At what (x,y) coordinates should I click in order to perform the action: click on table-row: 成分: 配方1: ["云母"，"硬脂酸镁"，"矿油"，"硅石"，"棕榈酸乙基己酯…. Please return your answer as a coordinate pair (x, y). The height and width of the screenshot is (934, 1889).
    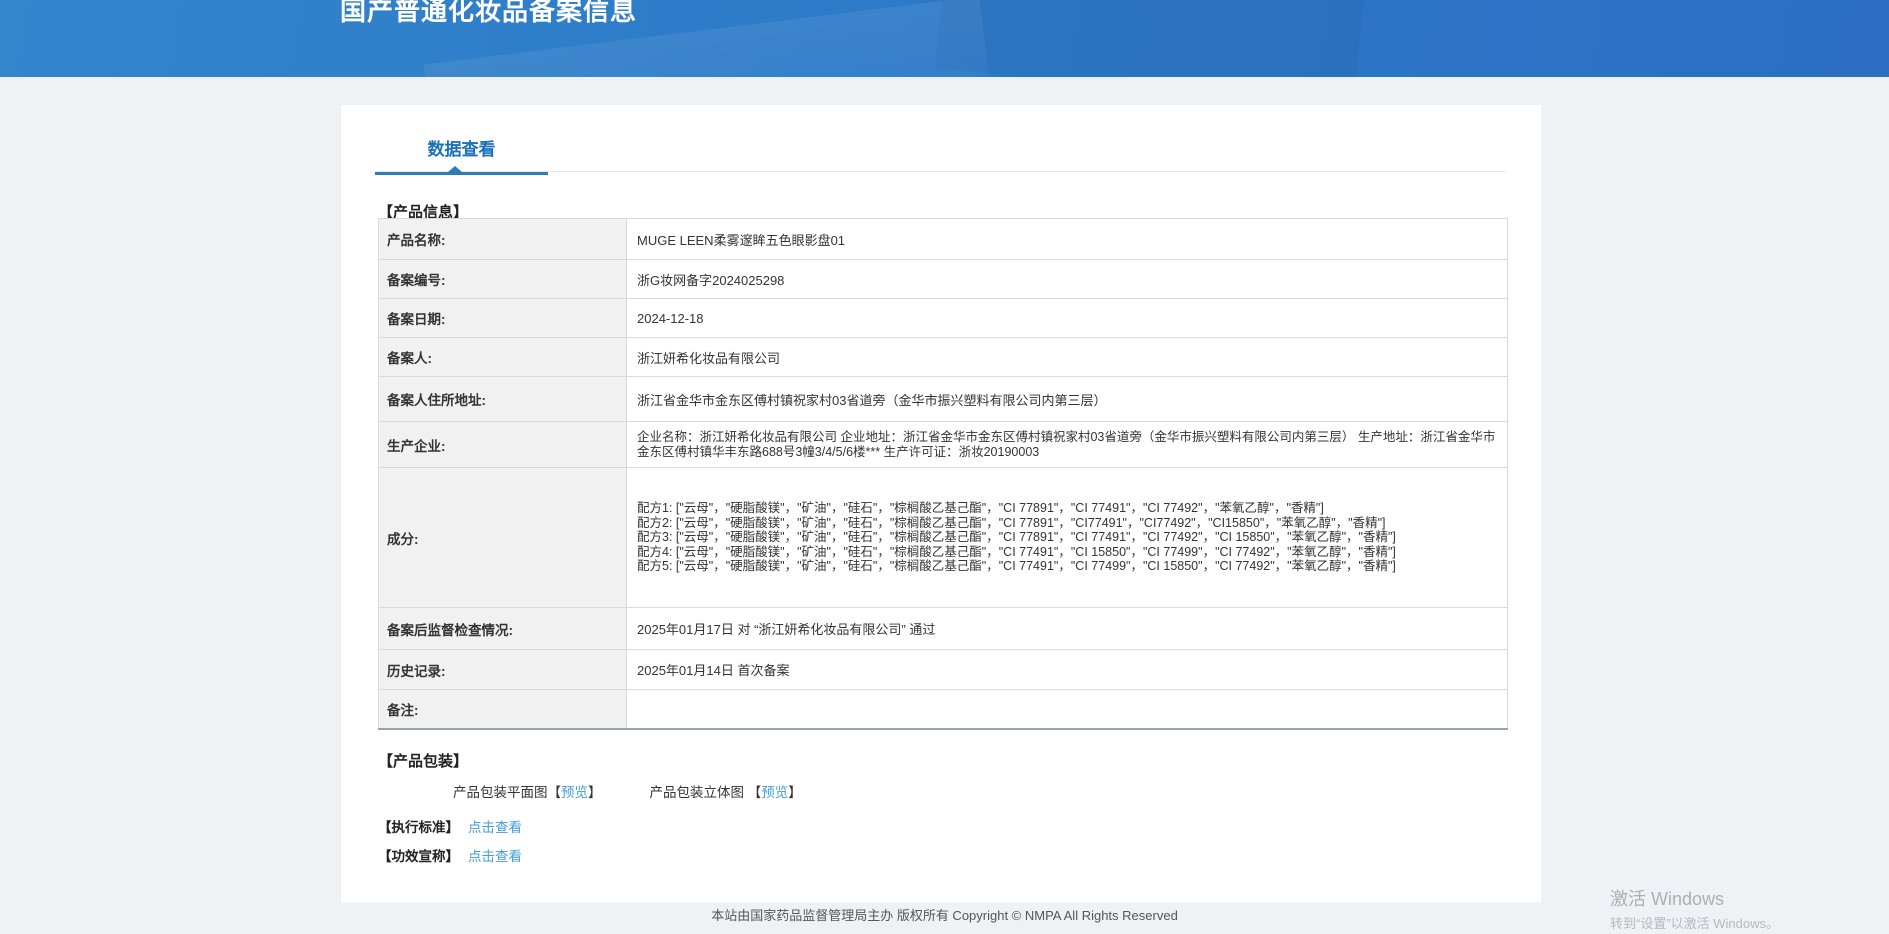
    Looking at the image, I should click on (943, 537).